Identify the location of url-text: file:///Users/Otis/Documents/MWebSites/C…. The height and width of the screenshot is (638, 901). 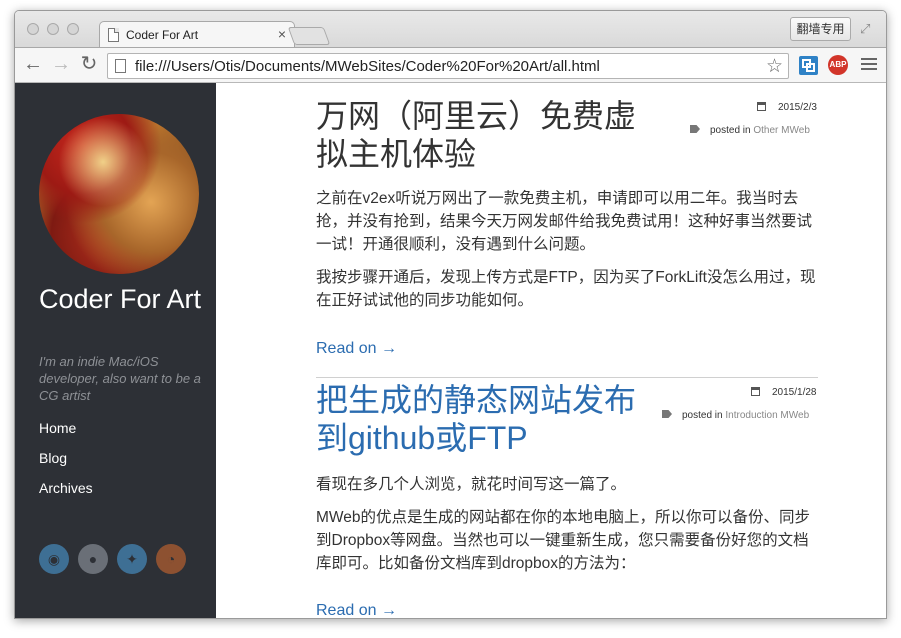
(367, 66).